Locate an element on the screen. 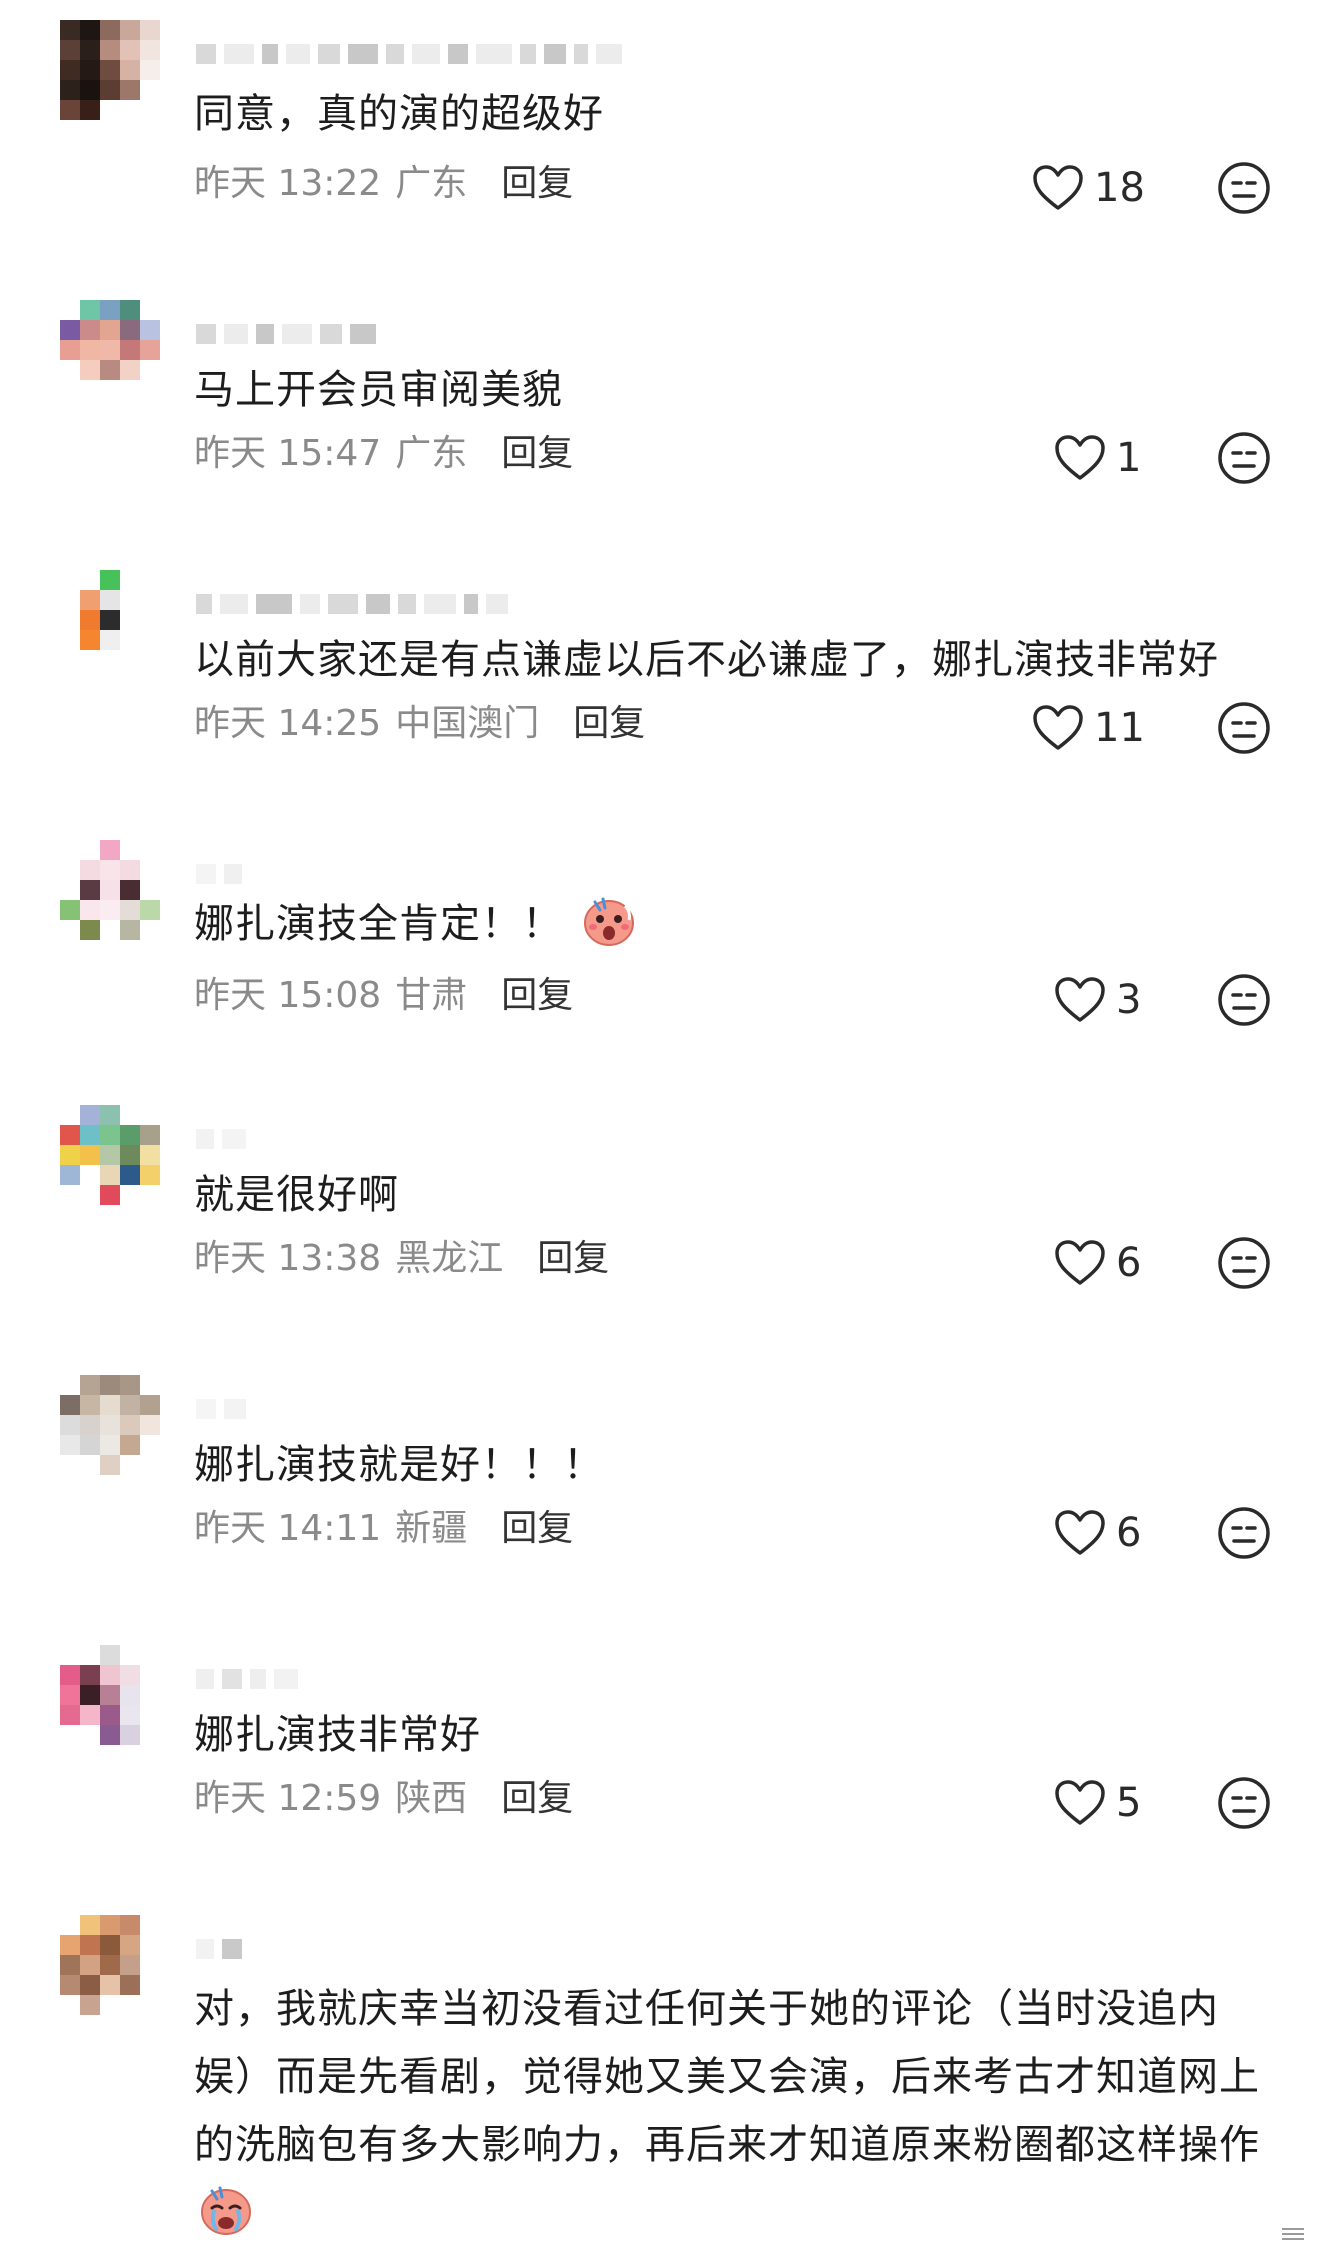  like-button: 1 is located at coordinates (1129, 458).